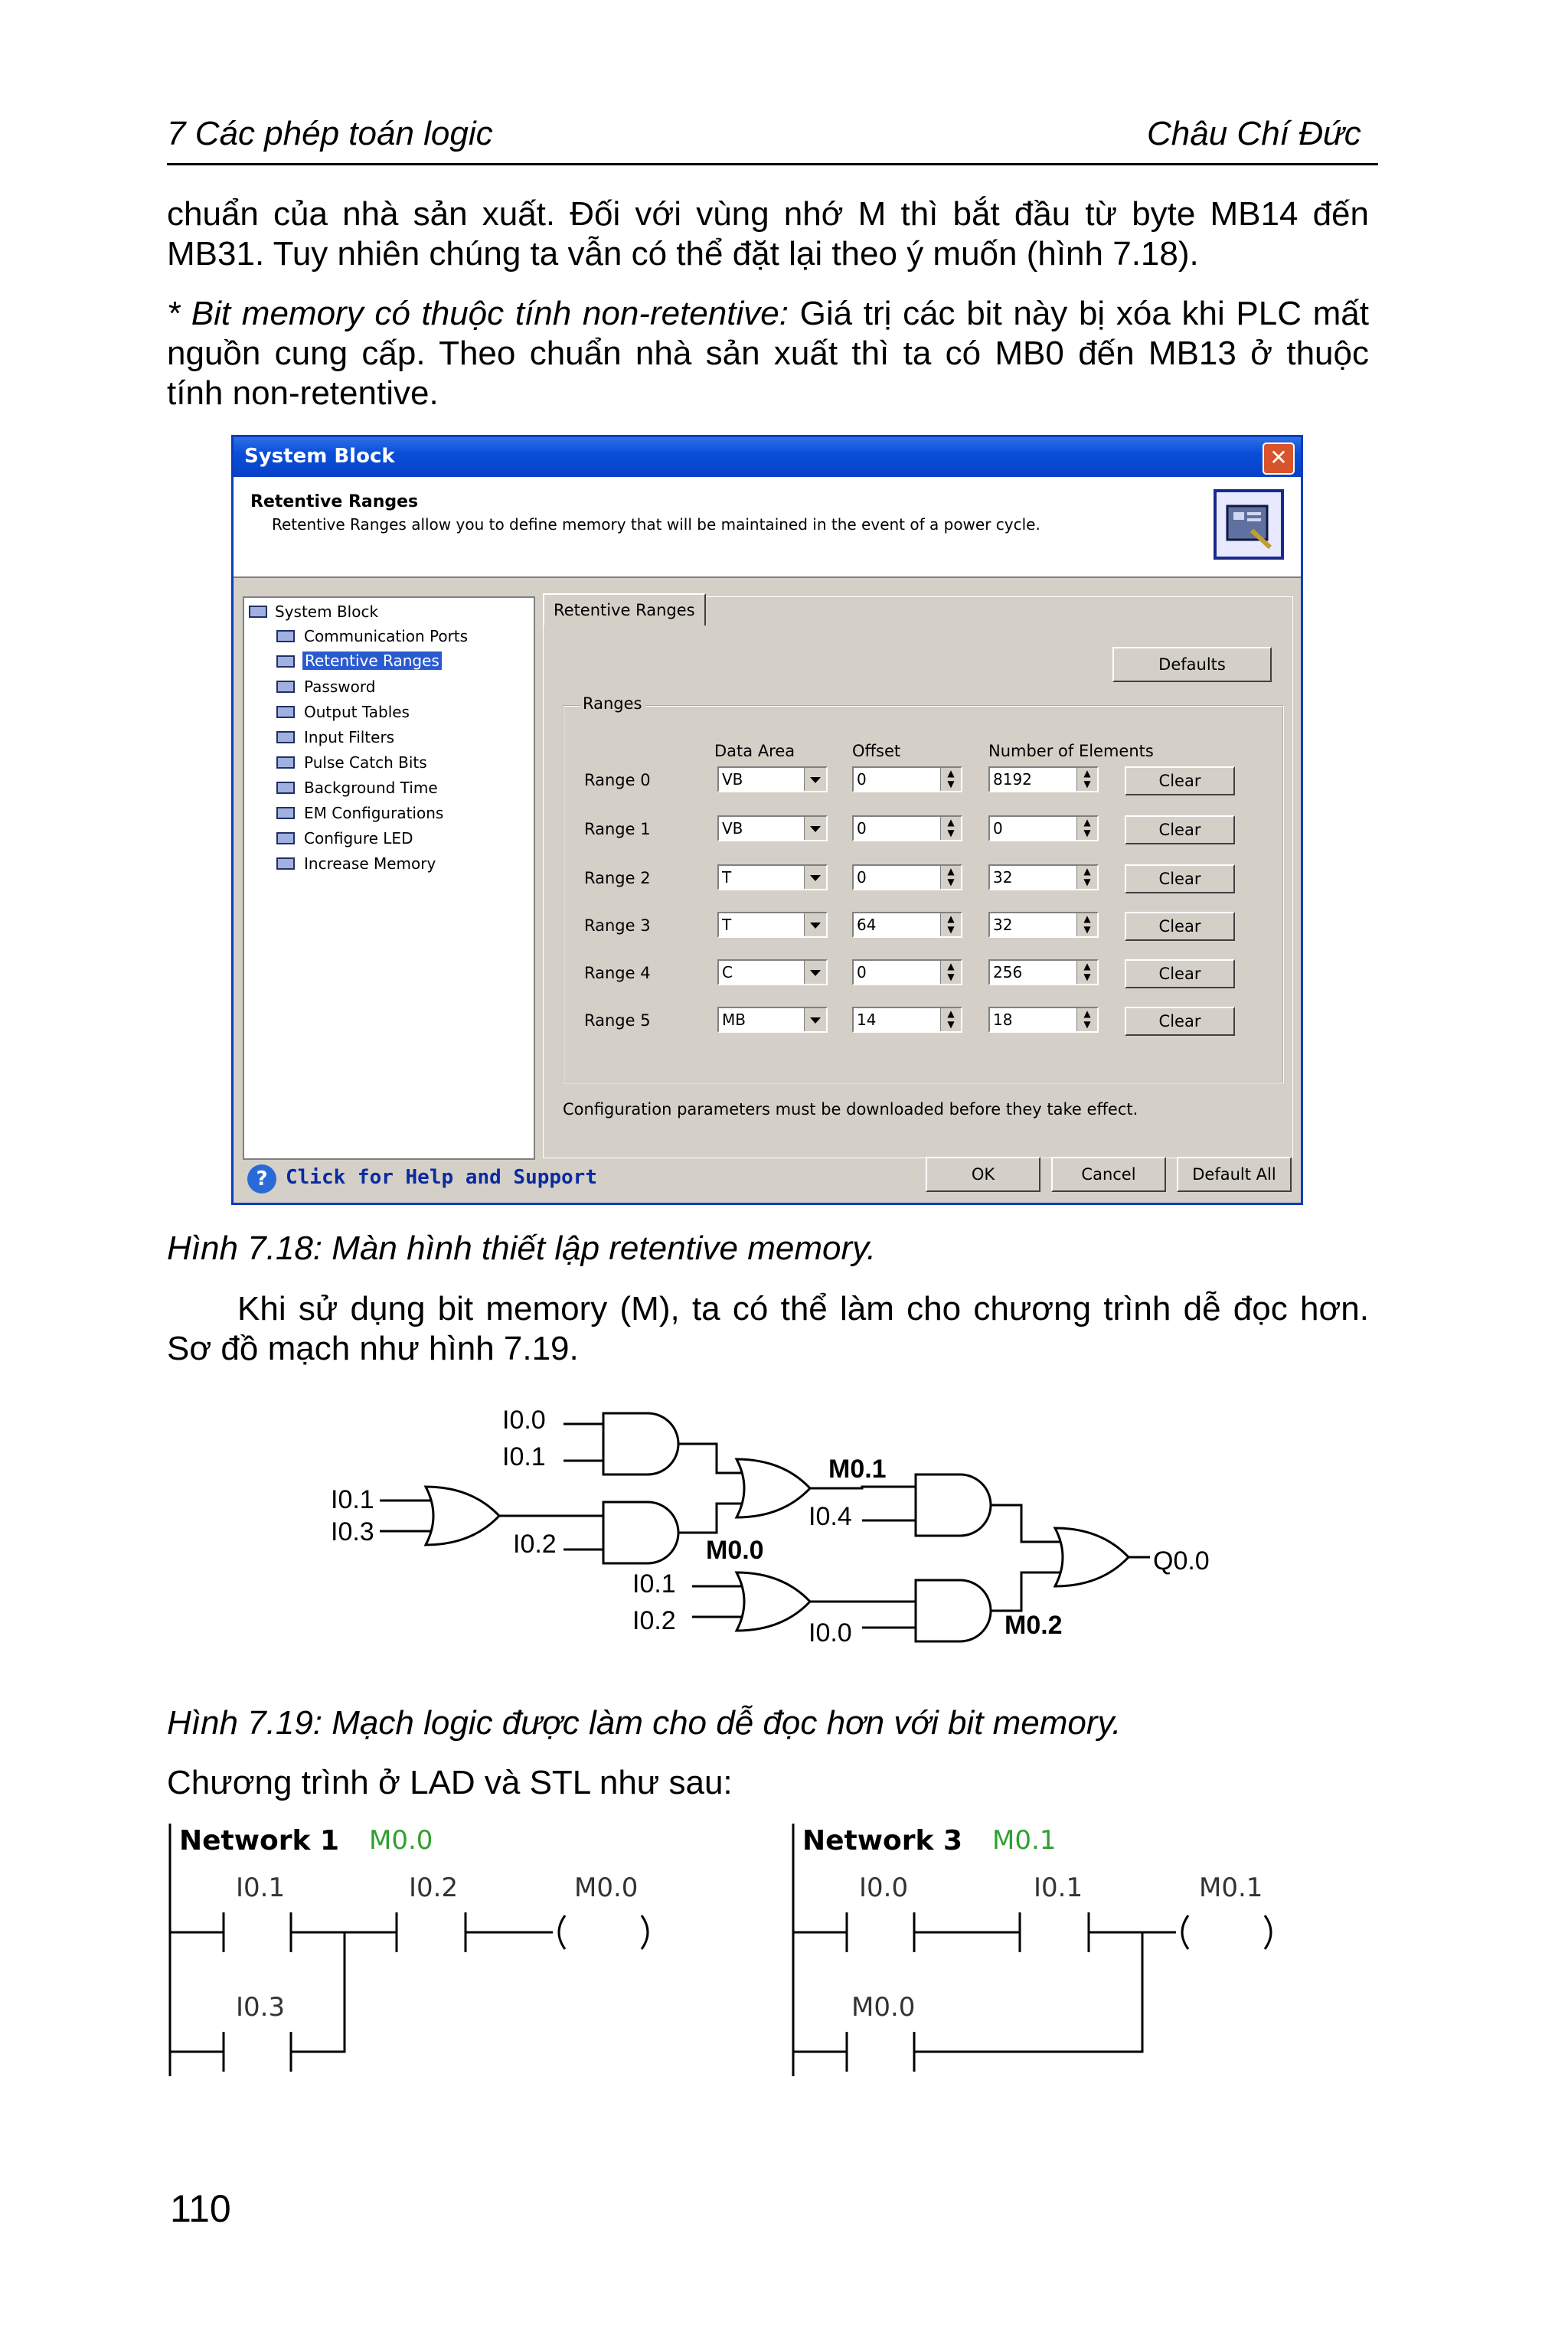 The height and width of the screenshot is (2348, 1568). I want to click on data-area-select: C, so click(772, 972).